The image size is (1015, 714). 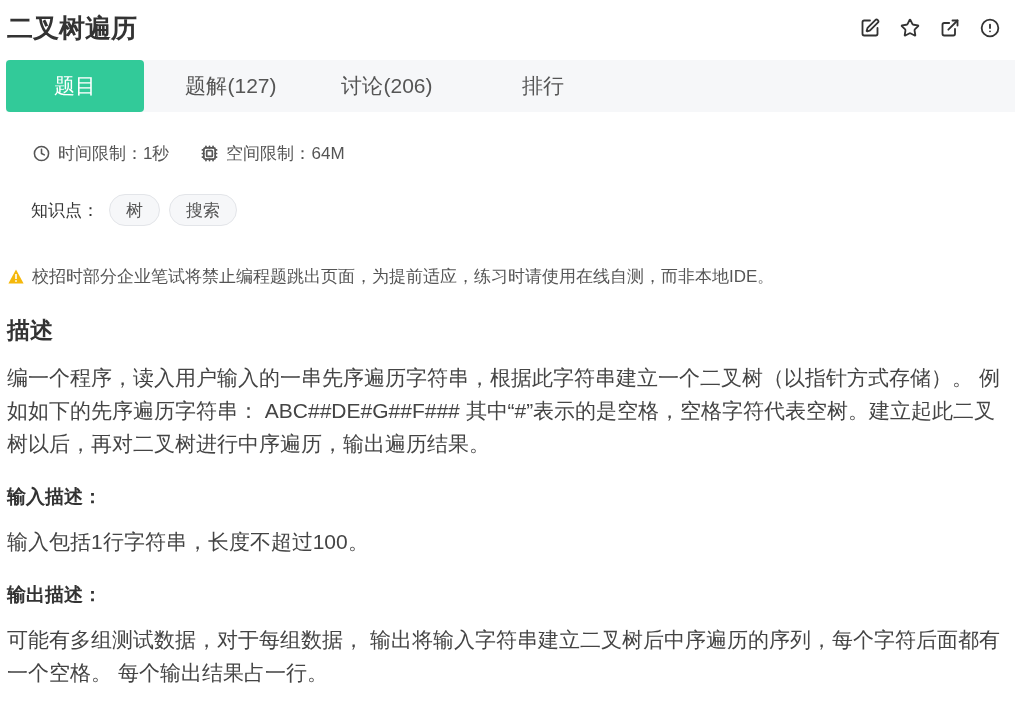 I want to click on tab: 排行, so click(x=543, y=86).